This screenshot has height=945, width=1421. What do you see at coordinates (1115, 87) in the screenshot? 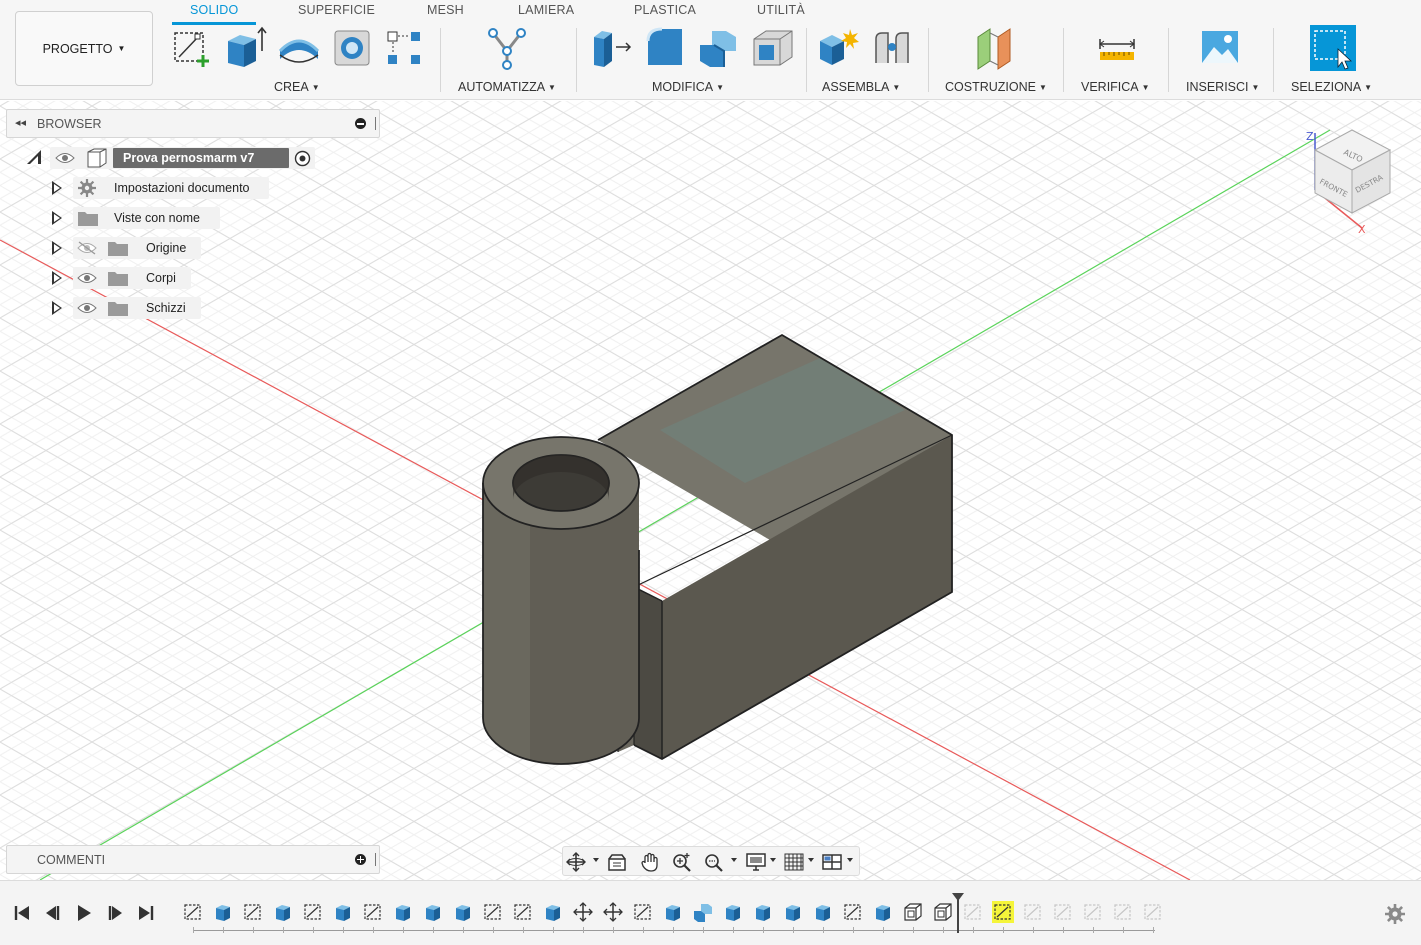
I see `group-verifica: VERIFICA ▼` at bounding box center [1115, 87].